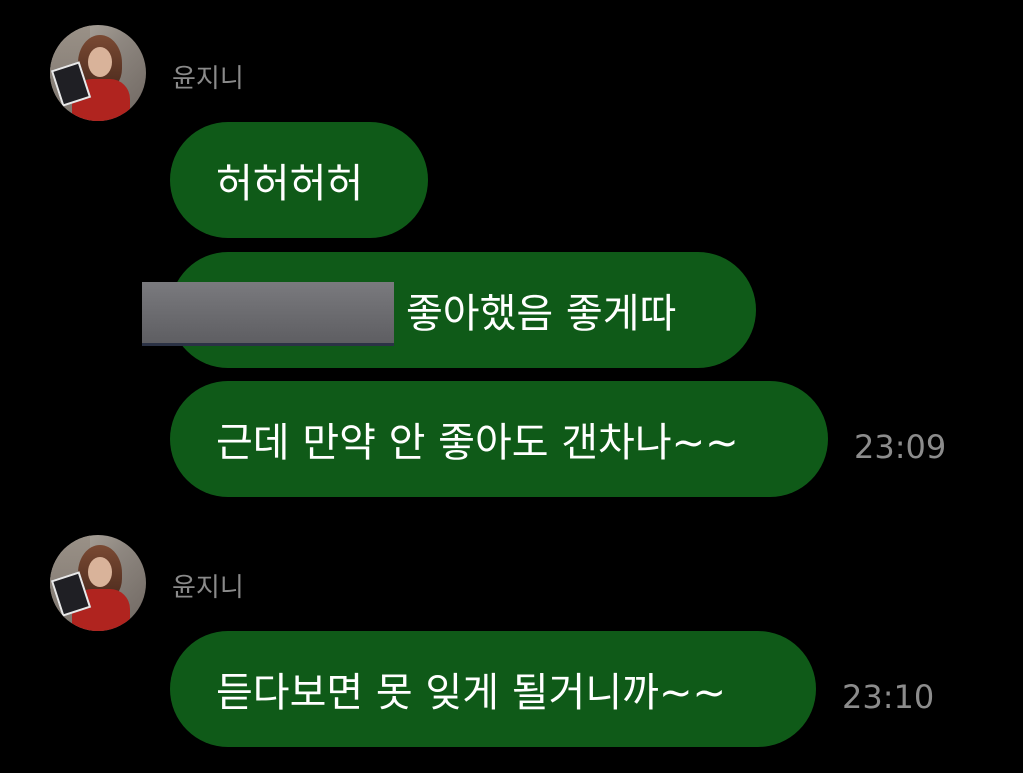  I want to click on message-bubble: 듣다보면 못 잊게 될거니까~~, so click(493, 689).